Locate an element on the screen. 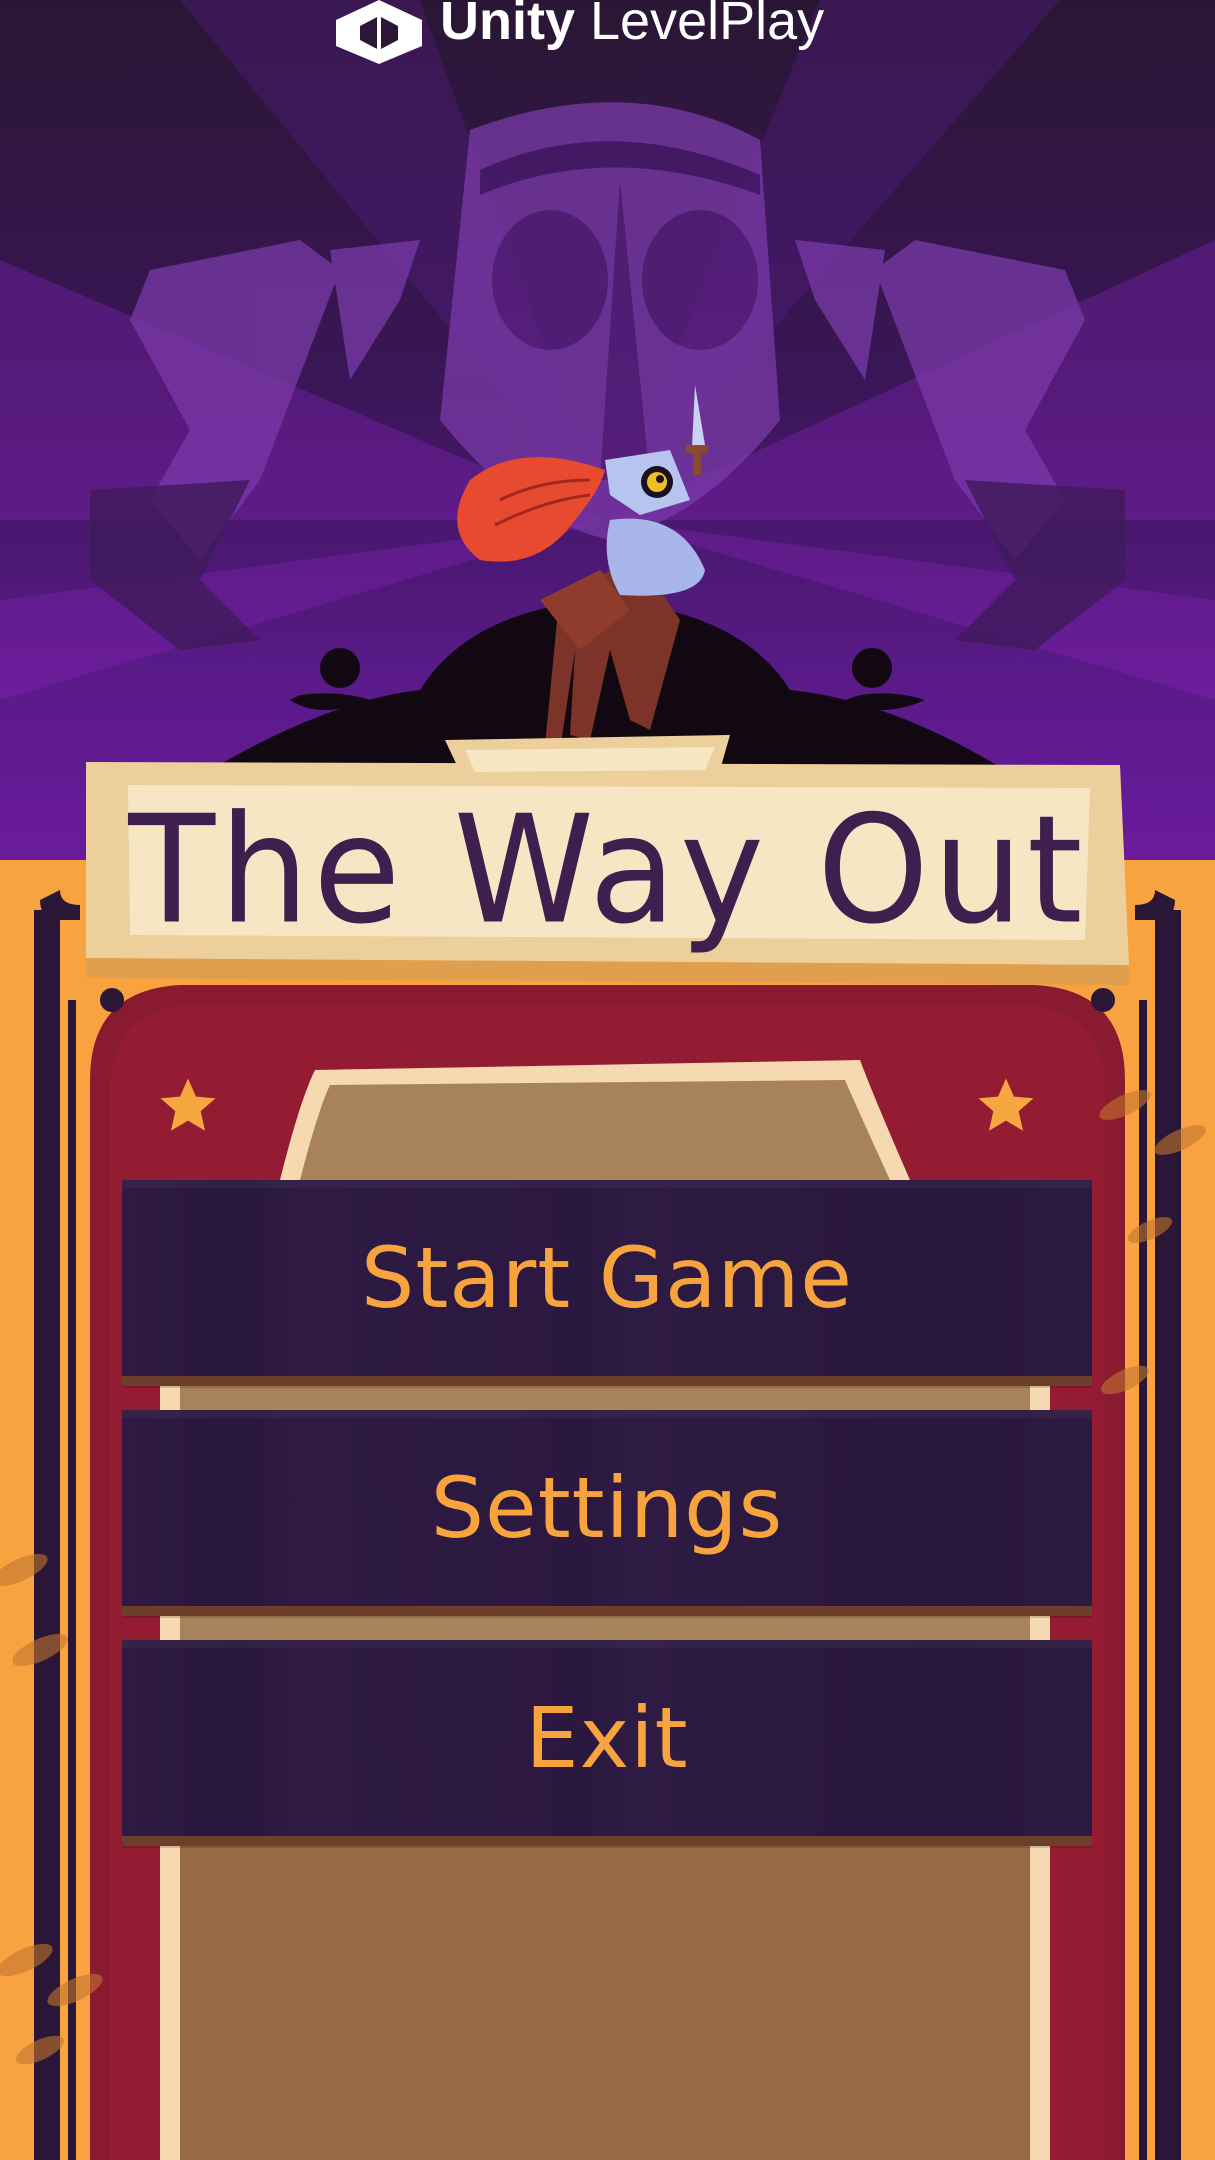 The width and height of the screenshot is (1215, 2160). game-title: The Way Out is located at coordinates (607, 870).